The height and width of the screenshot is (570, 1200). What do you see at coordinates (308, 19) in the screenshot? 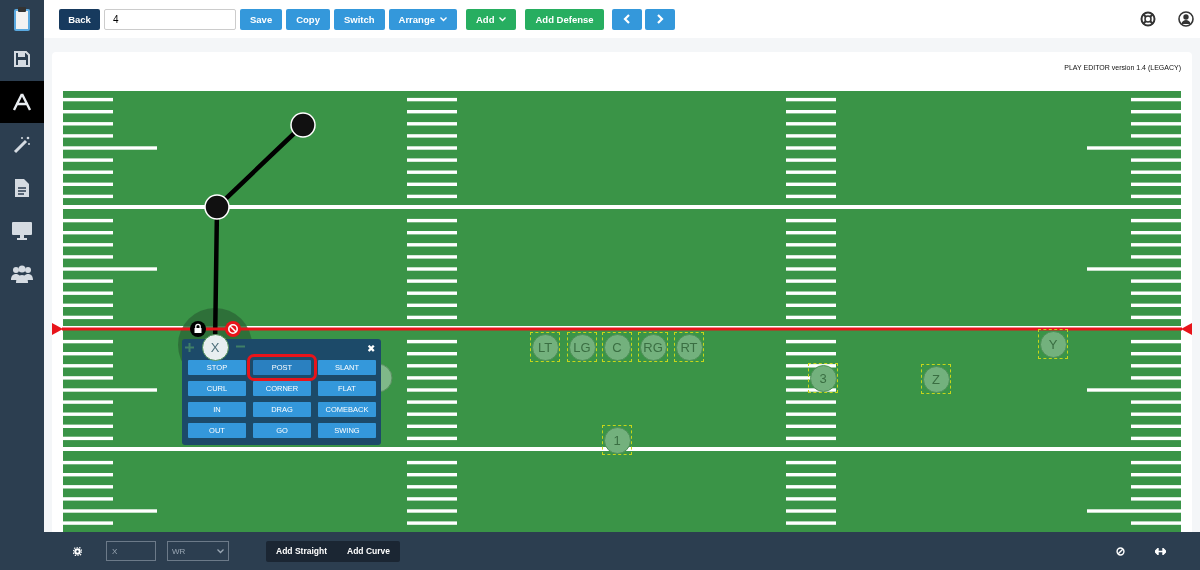
I see `toolbar-button: Copy` at bounding box center [308, 19].